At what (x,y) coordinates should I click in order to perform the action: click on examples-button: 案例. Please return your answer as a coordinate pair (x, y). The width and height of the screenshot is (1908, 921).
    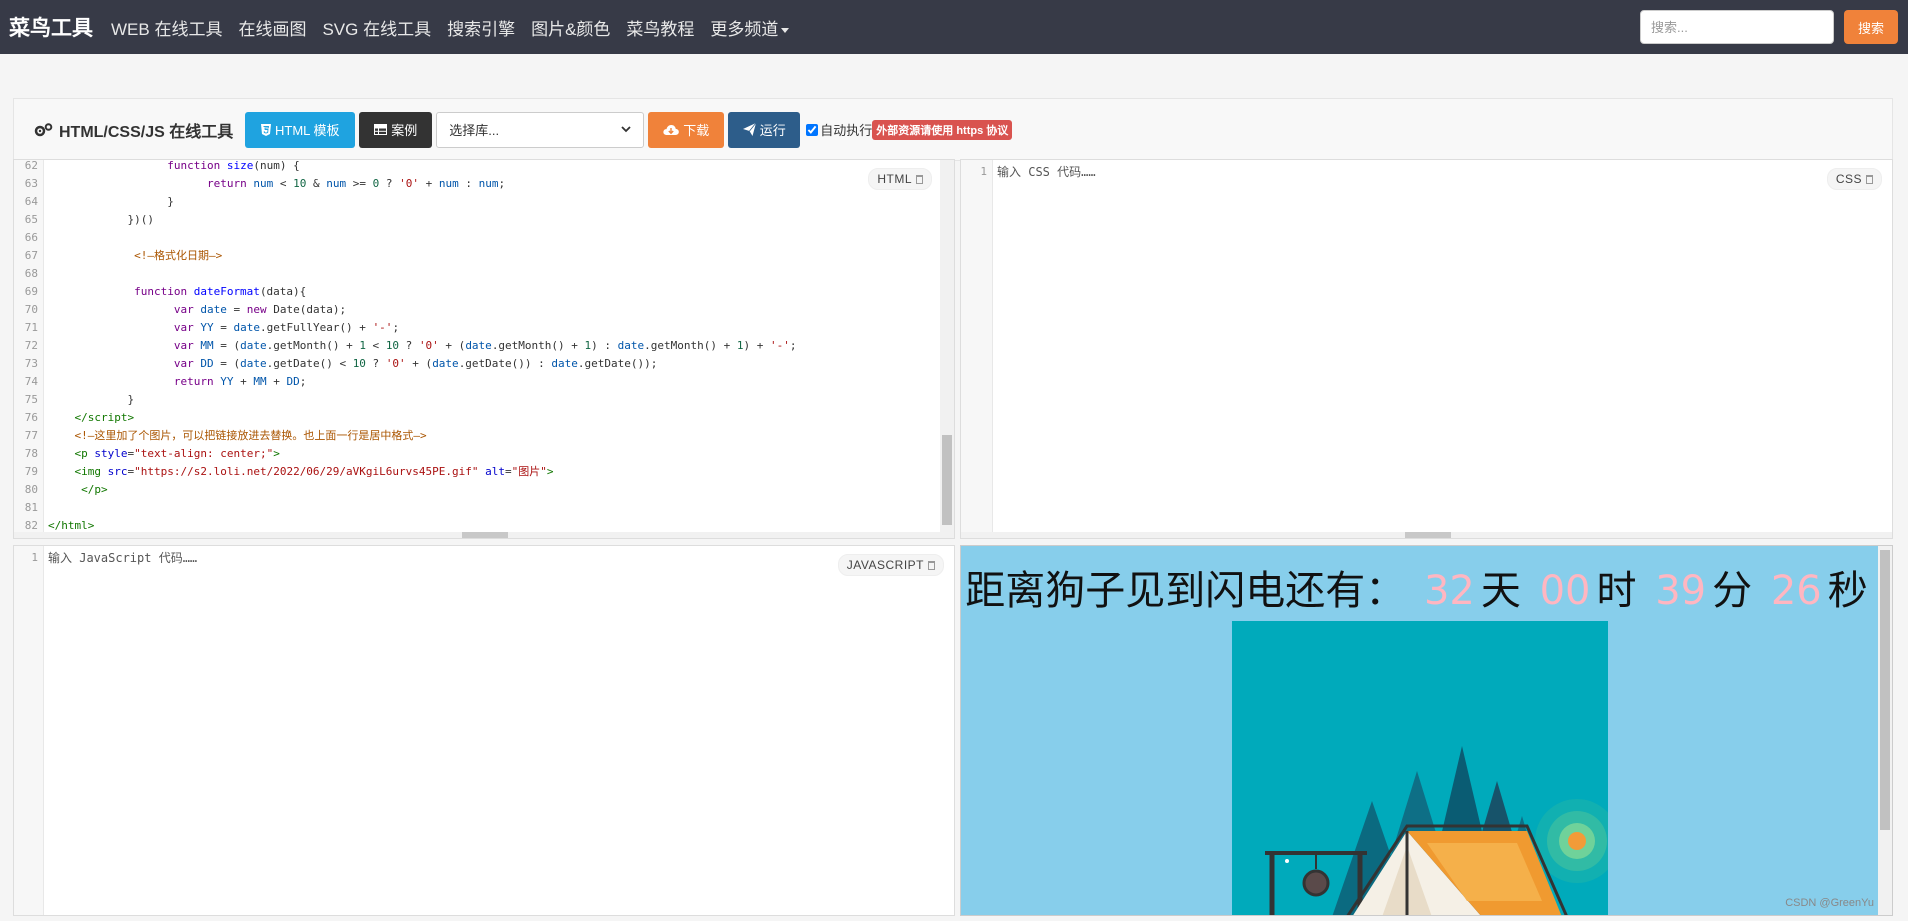
    Looking at the image, I should click on (396, 129).